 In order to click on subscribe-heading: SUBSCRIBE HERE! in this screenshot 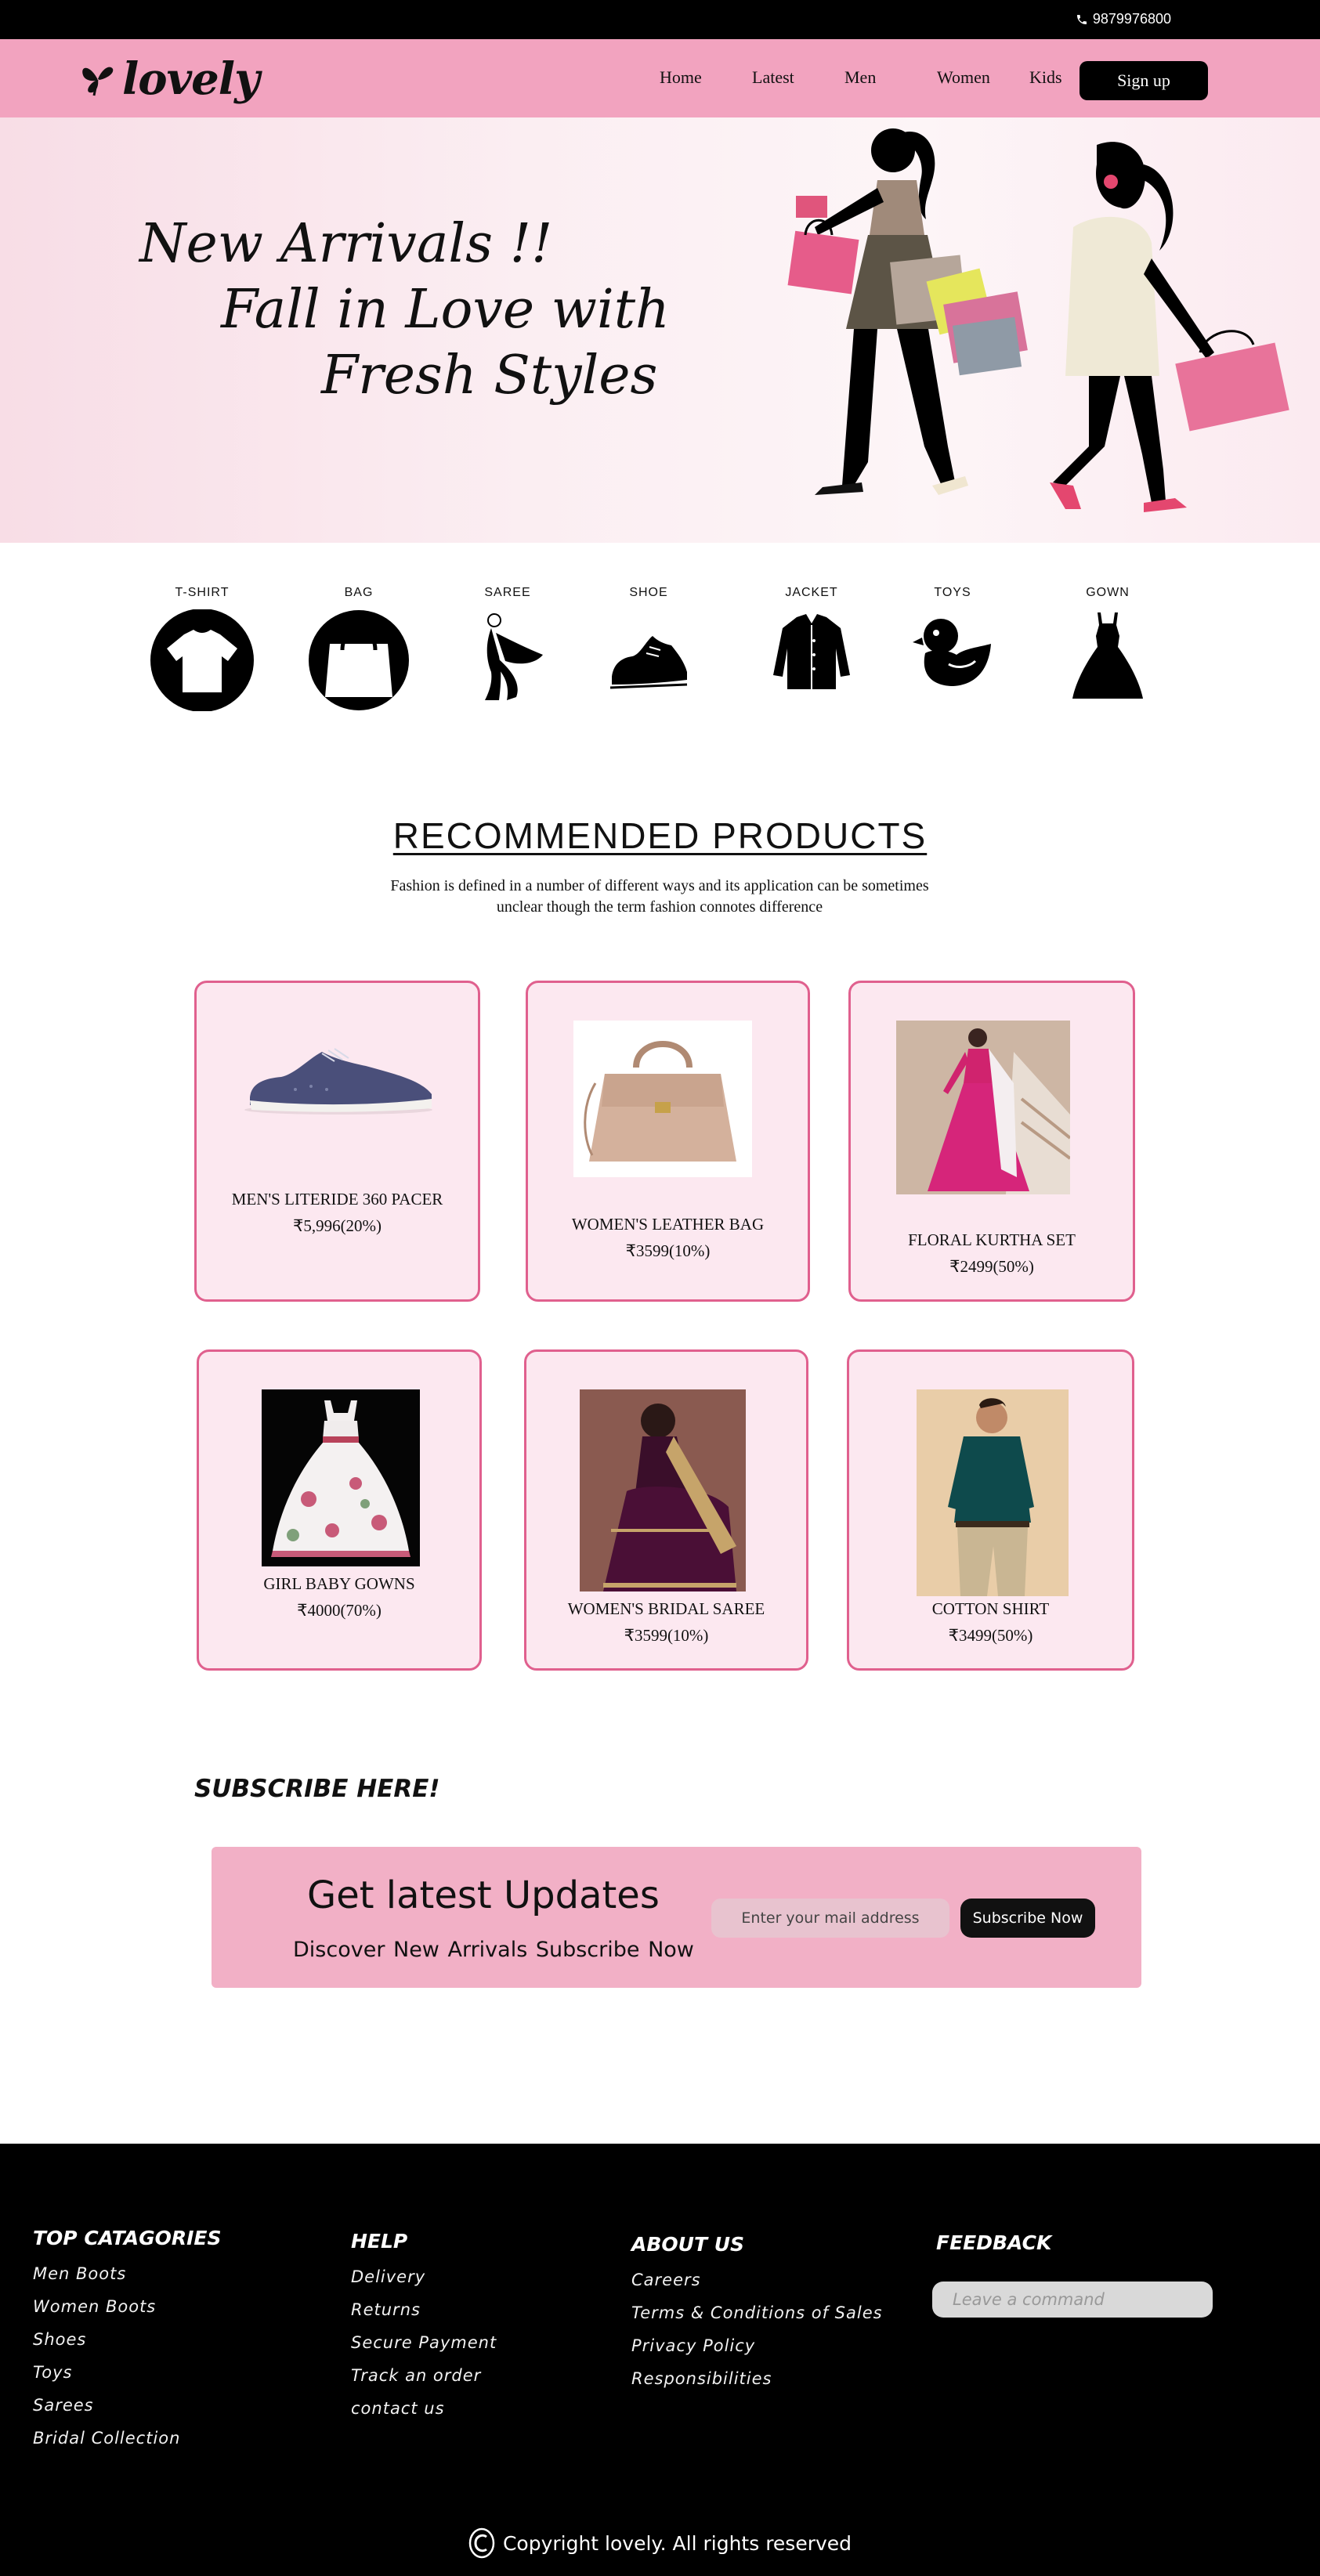, I will do `click(317, 1789)`.